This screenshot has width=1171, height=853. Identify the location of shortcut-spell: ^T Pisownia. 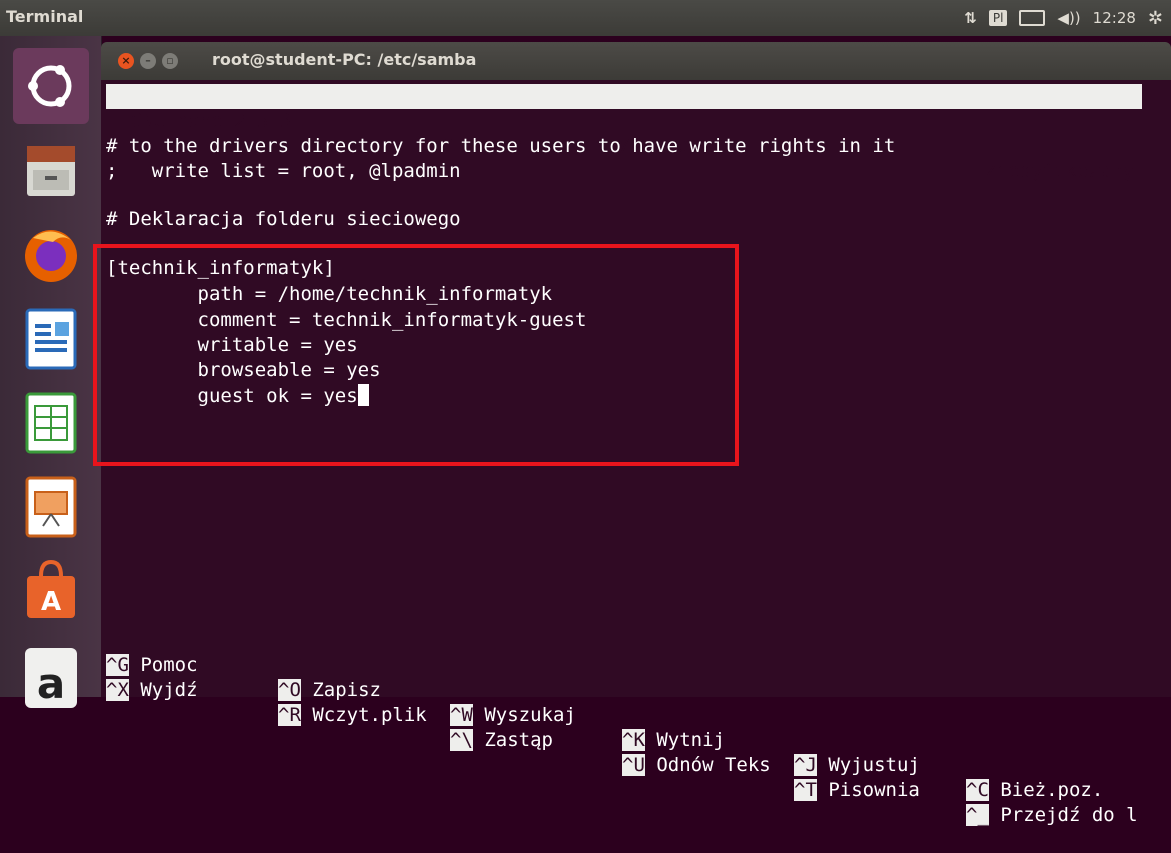
(857, 790).